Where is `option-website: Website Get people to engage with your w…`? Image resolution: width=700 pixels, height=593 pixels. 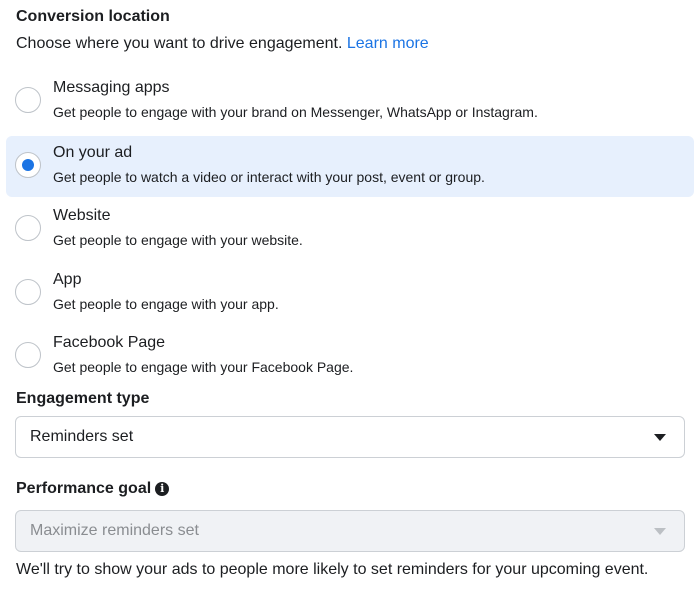 option-website: Website Get people to engage with your w… is located at coordinates (350, 229).